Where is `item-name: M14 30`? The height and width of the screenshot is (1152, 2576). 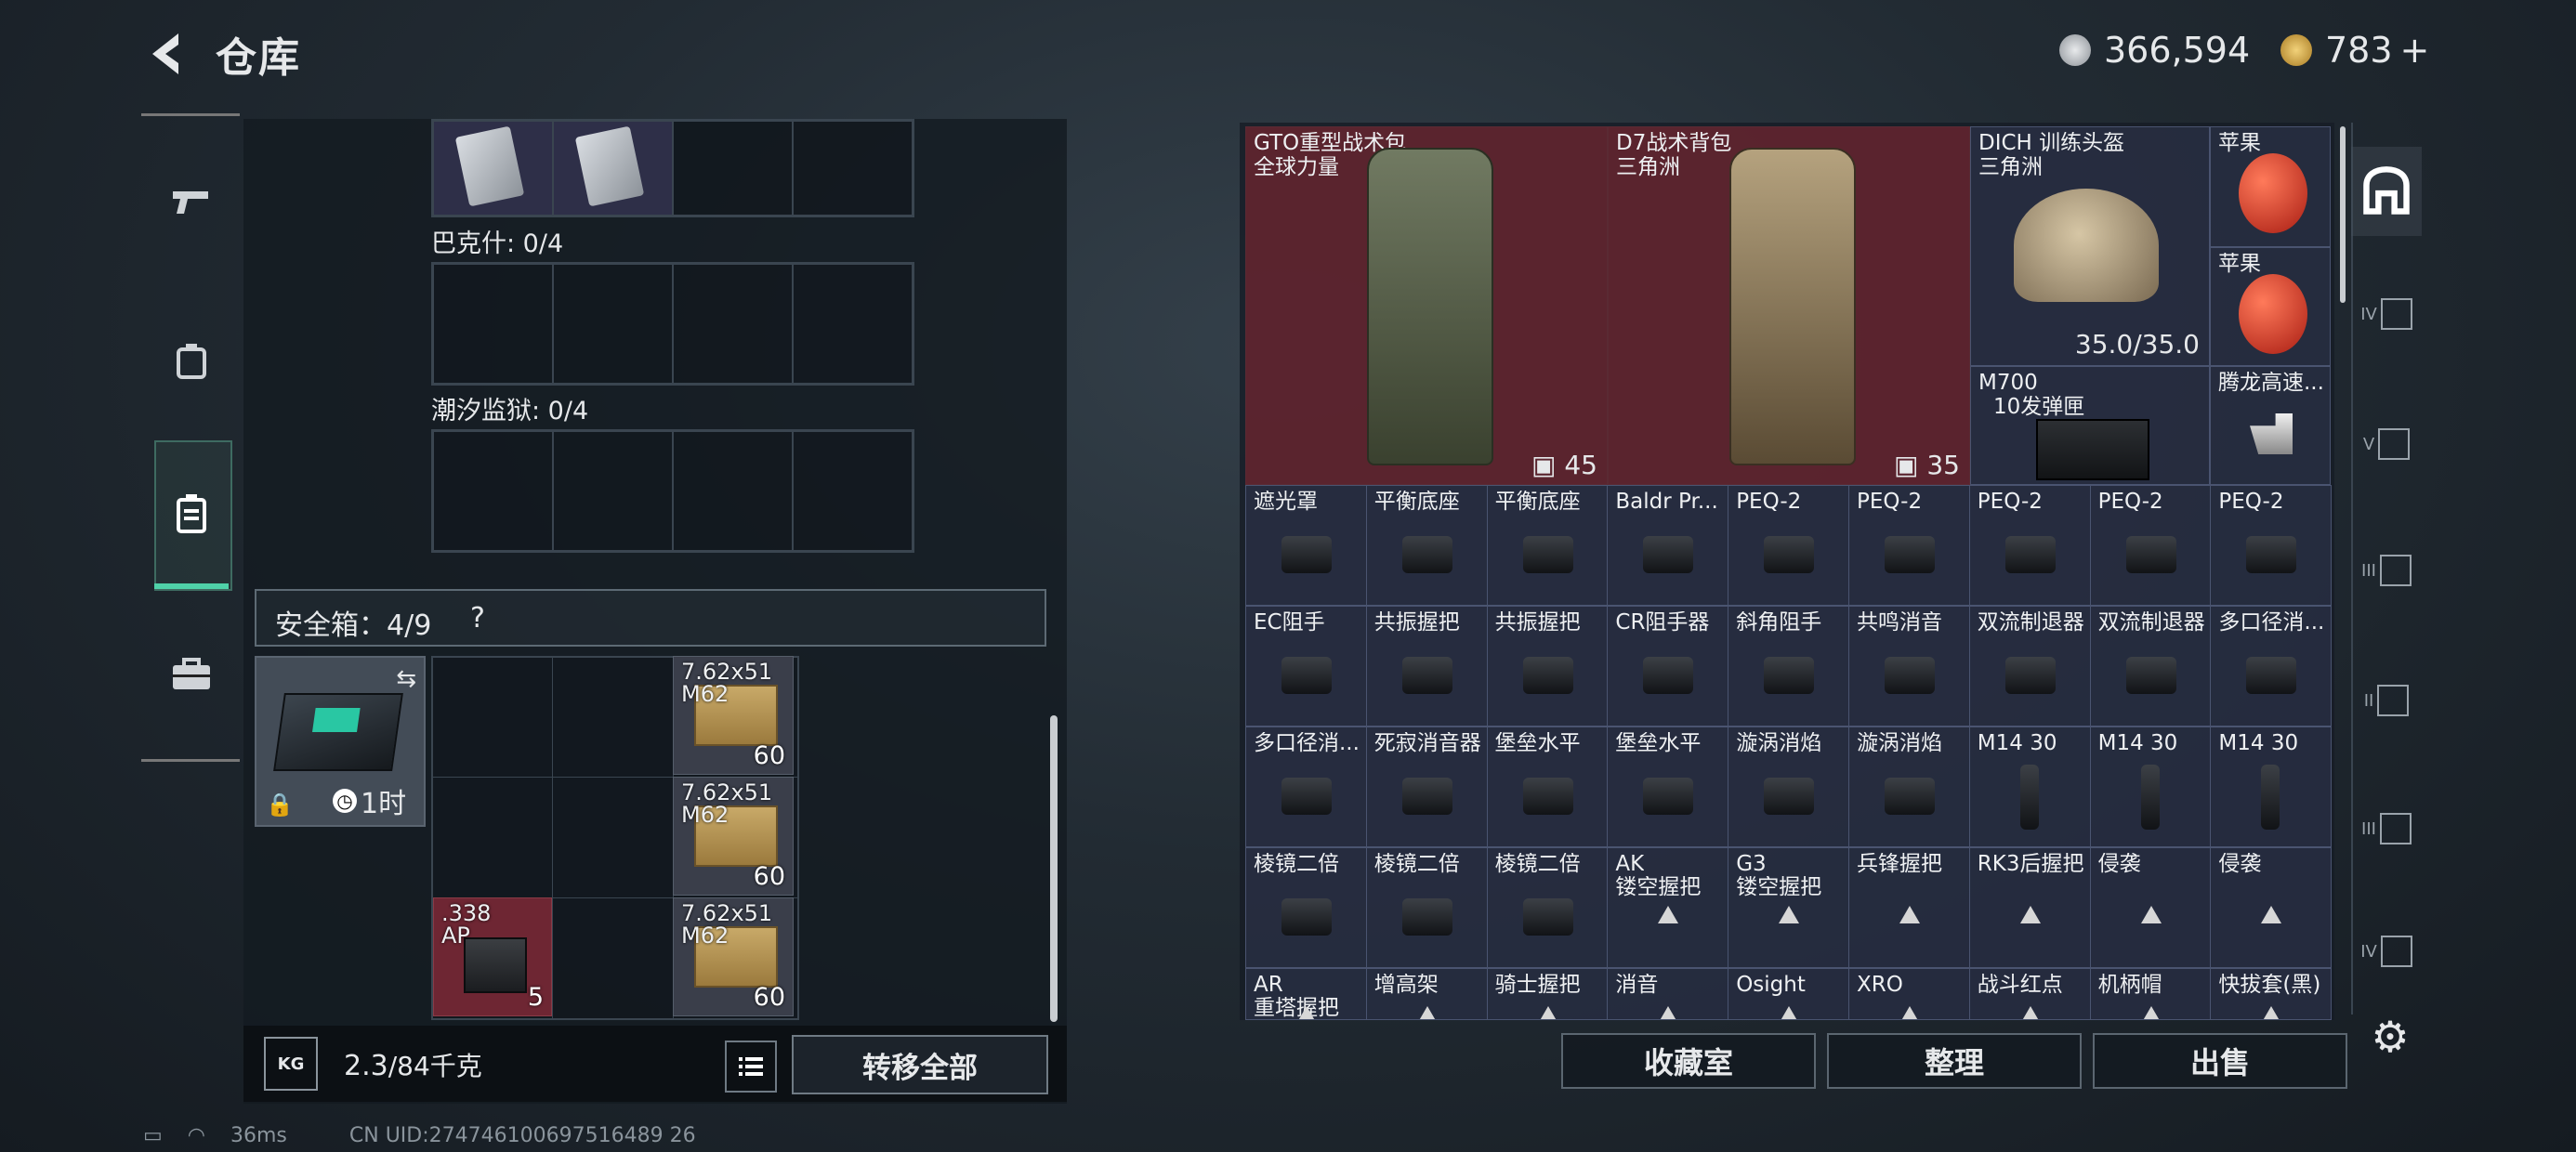 item-name: M14 30 is located at coordinates (2258, 743).